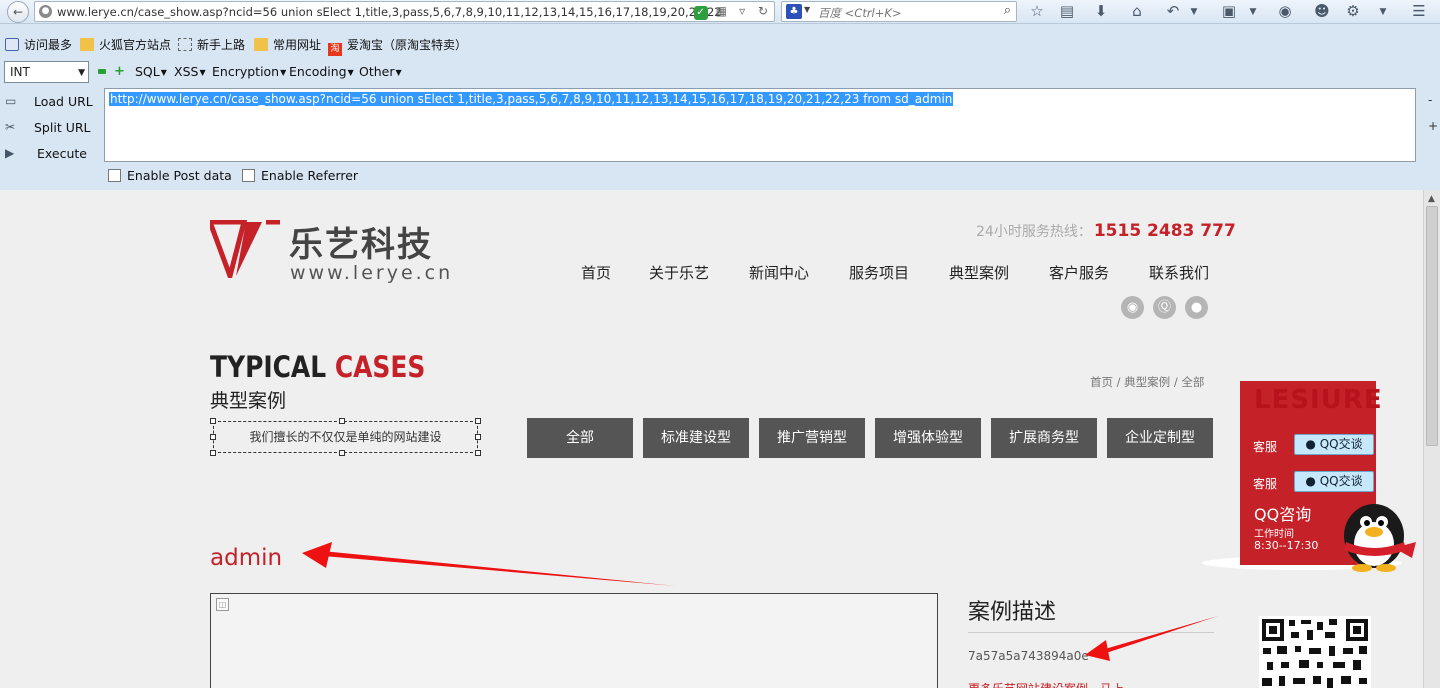 This screenshot has height=688, width=1440. I want to click on work-time-value: 8:30--17:30, so click(1286, 545).